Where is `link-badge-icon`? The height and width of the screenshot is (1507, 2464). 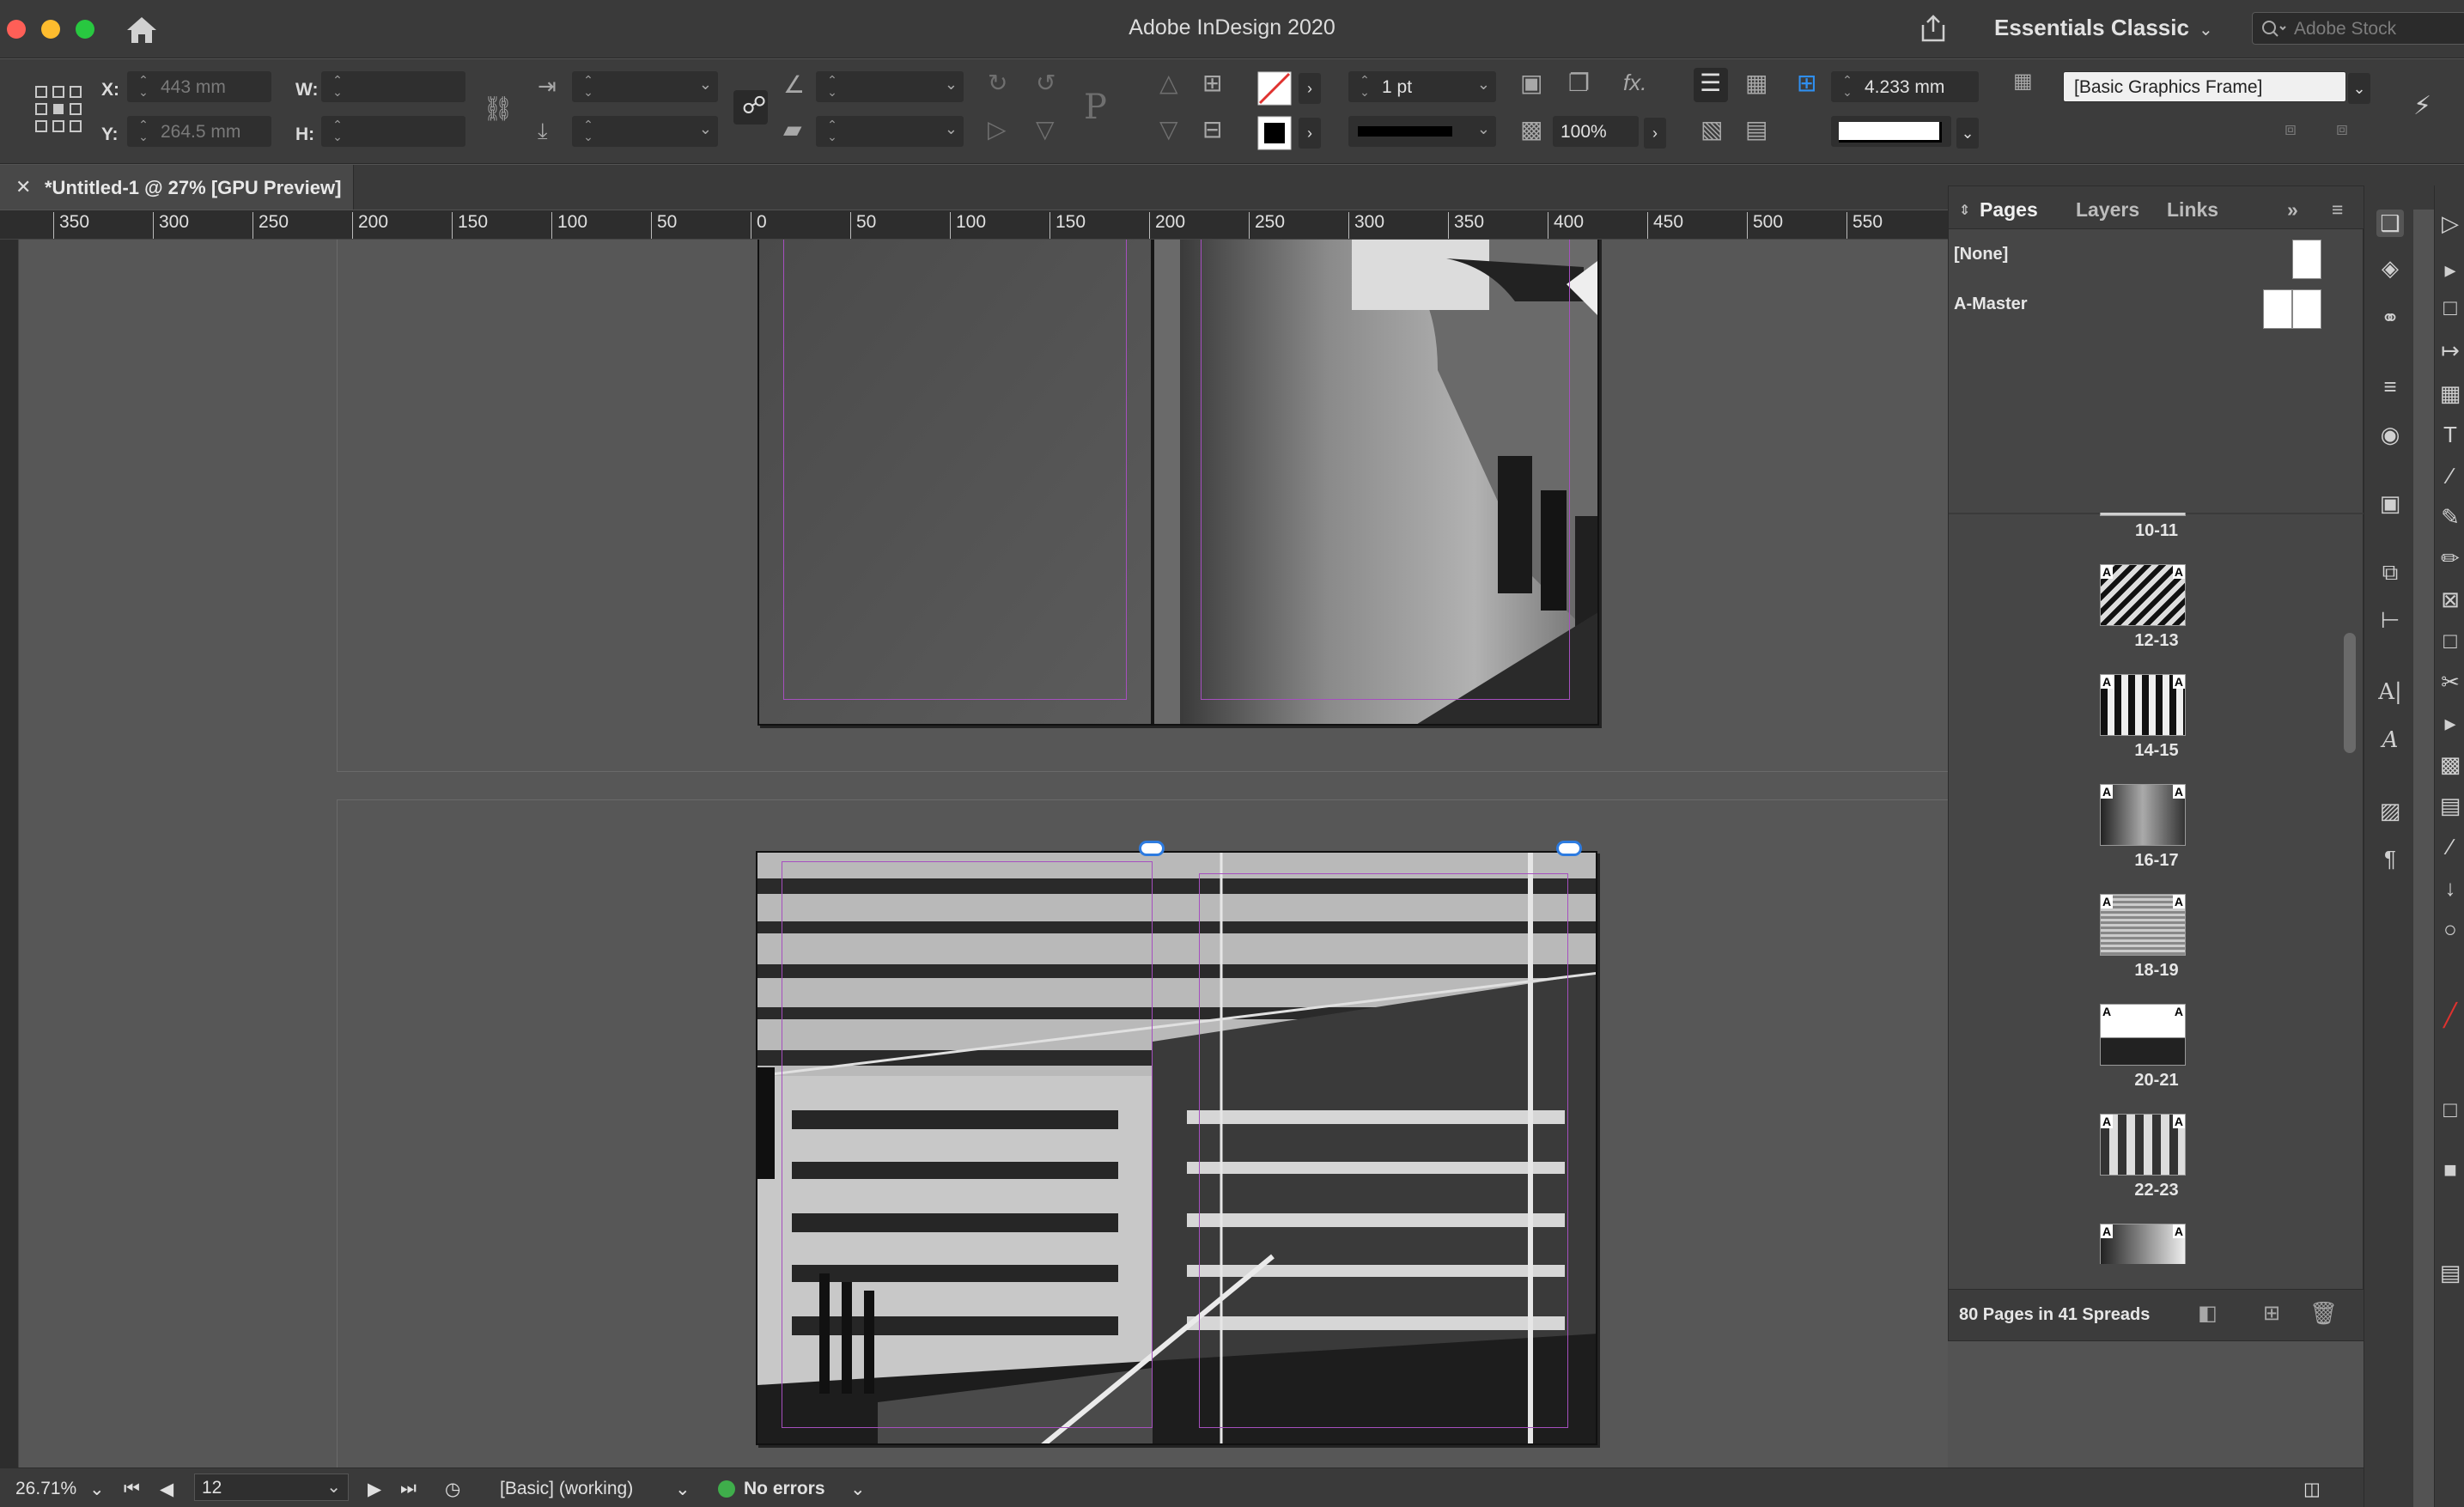
link-badge-icon is located at coordinates (1569, 848).